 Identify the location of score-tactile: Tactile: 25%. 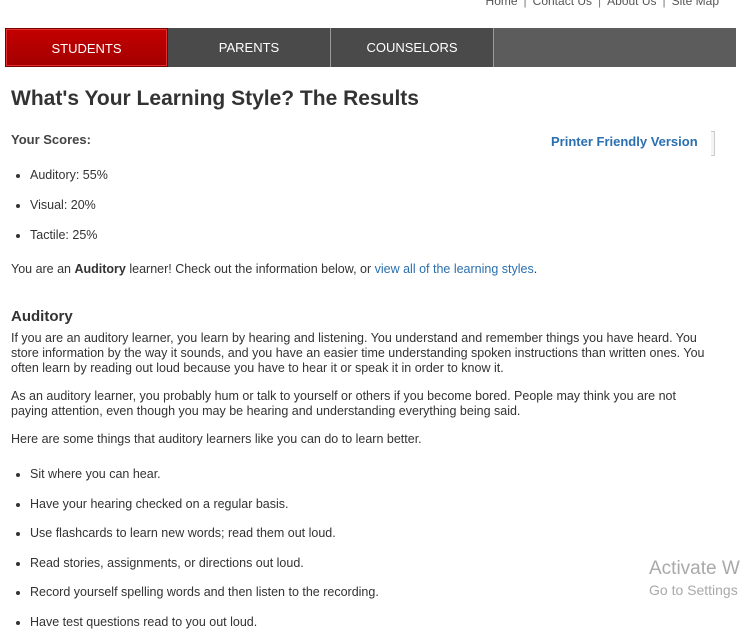
(69, 241).